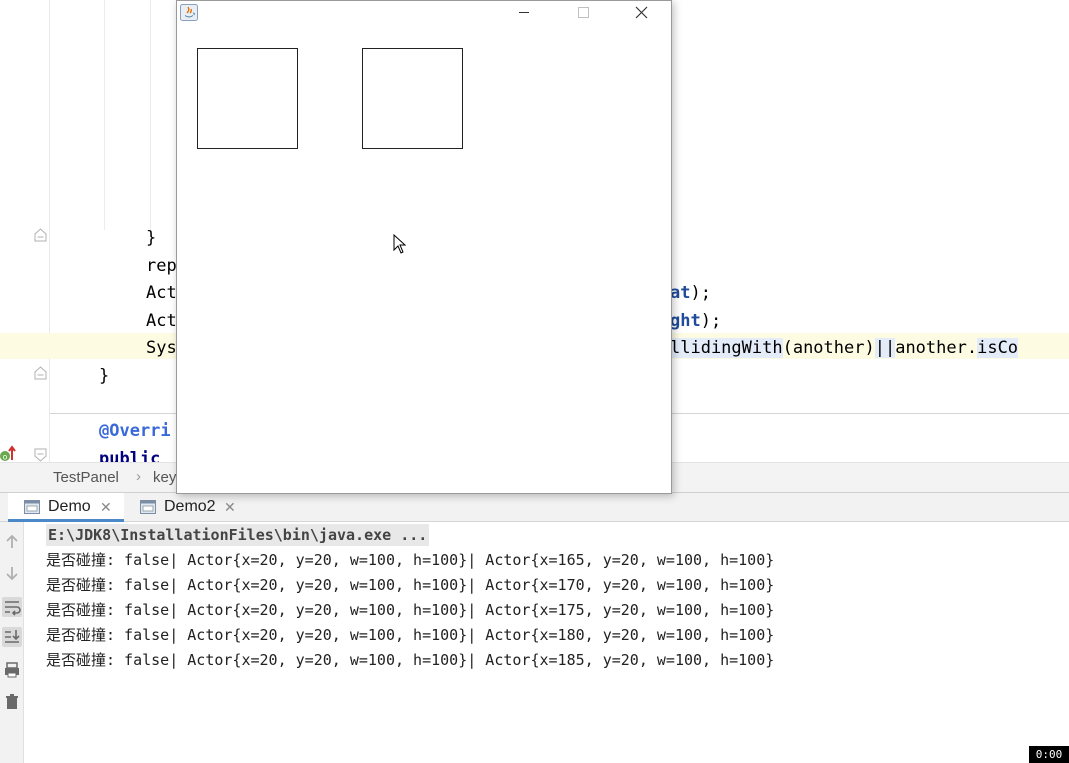 This screenshot has height=763, width=1069. I want to click on code-line: llidingWith(another)||another.isCo, so click(844, 348).